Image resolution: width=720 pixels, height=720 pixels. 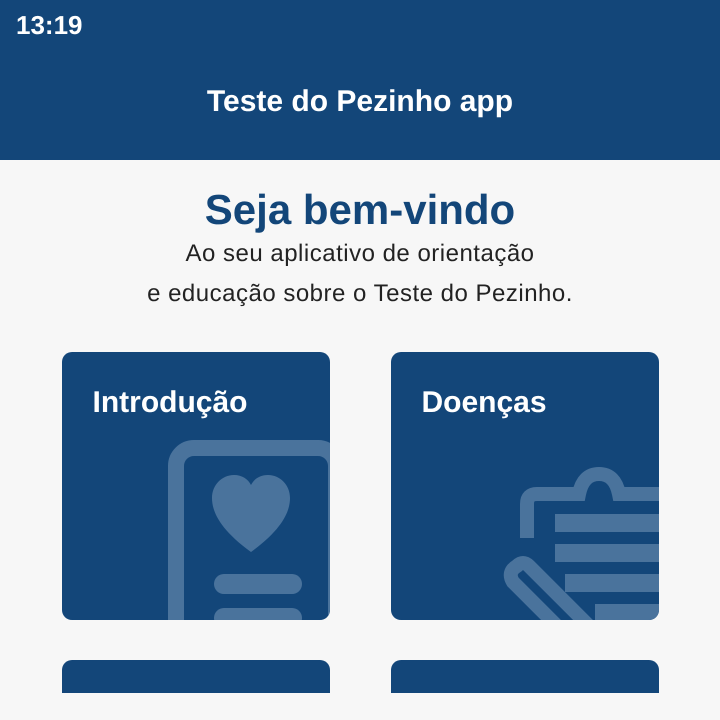 What do you see at coordinates (360, 294) in the screenshot?
I see `welcome-text: e educação sobre o Teste do Pezinho.` at bounding box center [360, 294].